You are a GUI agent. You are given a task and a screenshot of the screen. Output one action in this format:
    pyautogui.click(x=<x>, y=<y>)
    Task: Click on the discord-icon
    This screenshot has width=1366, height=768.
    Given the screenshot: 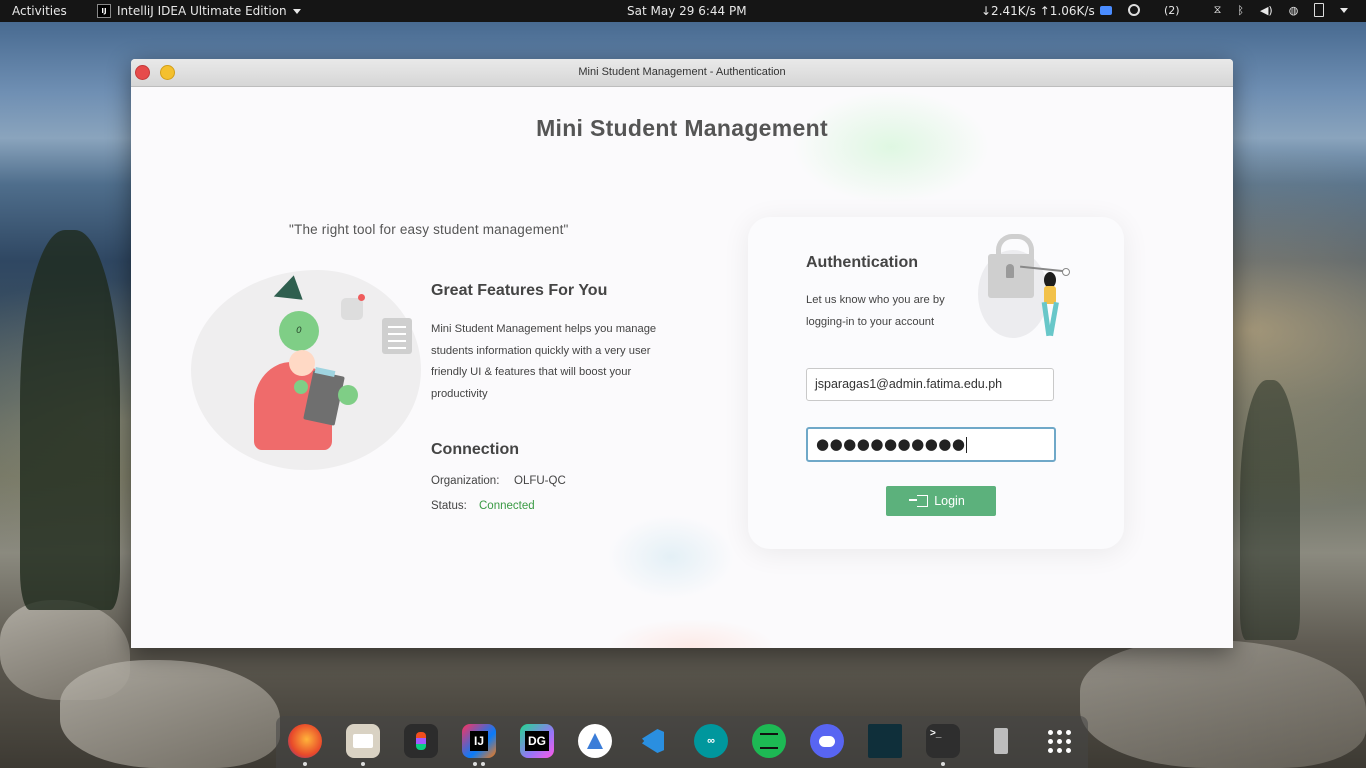 What is the action you would take?
    pyautogui.click(x=827, y=741)
    